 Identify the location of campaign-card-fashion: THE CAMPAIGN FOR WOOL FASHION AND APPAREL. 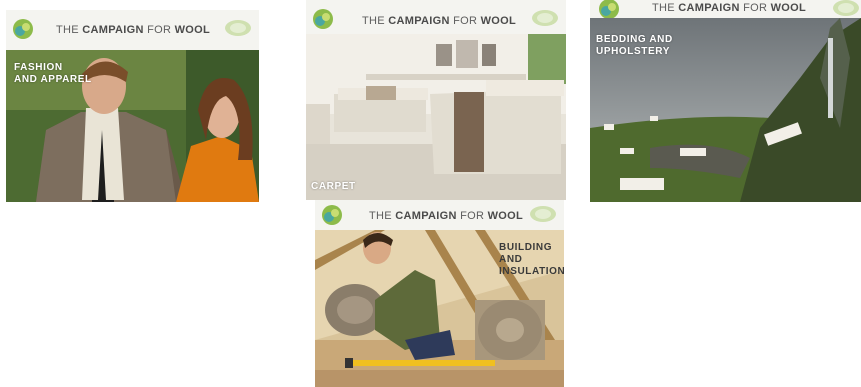
(132, 106).